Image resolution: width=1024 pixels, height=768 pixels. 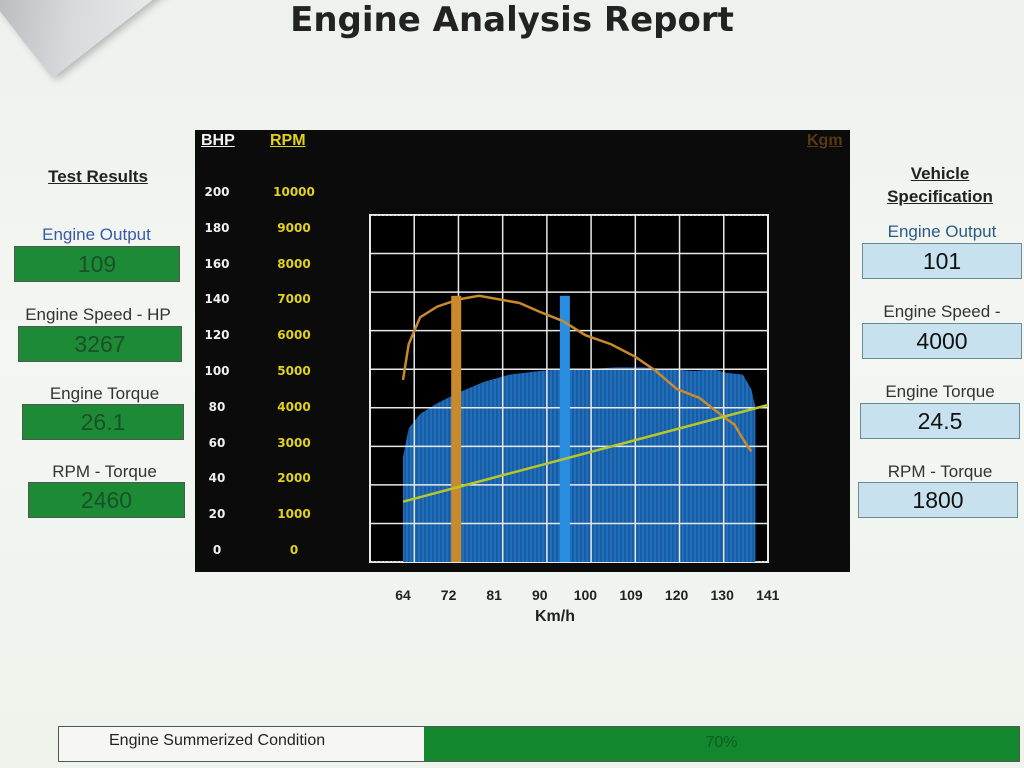 What do you see at coordinates (217, 263) in the screenshot?
I see `bhp-tick-label: 160` at bounding box center [217, 263].